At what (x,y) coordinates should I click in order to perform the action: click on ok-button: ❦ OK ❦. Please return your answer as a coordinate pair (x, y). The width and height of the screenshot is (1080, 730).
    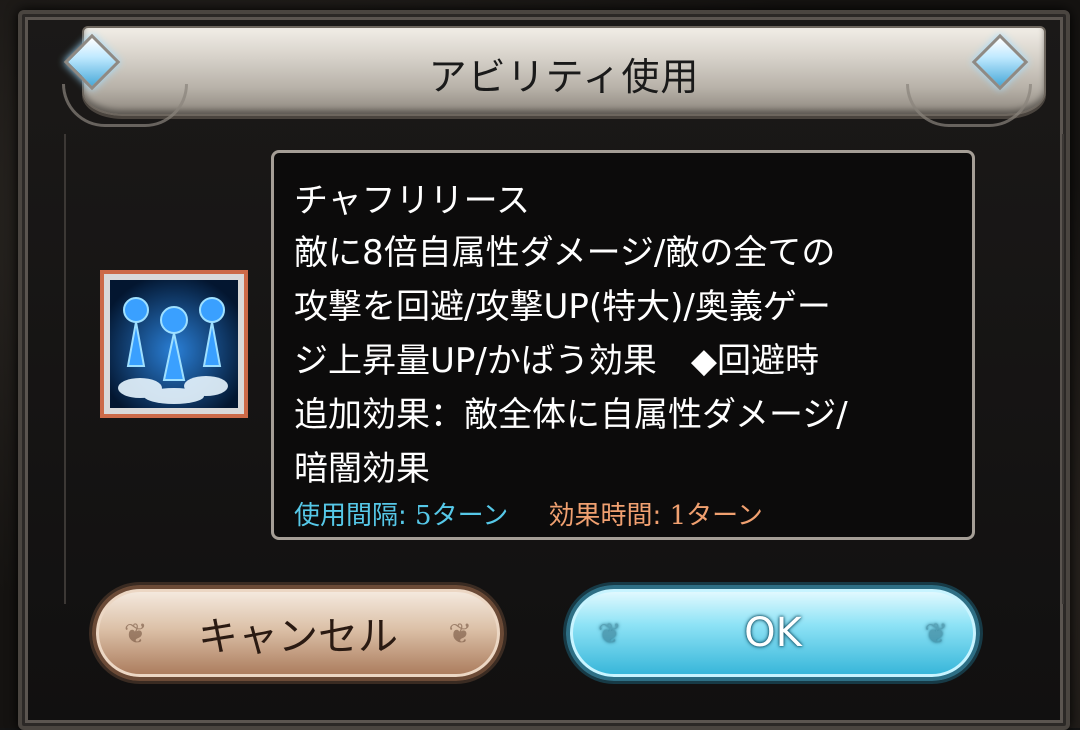
    Looking at the image, I should click on (773, 633).